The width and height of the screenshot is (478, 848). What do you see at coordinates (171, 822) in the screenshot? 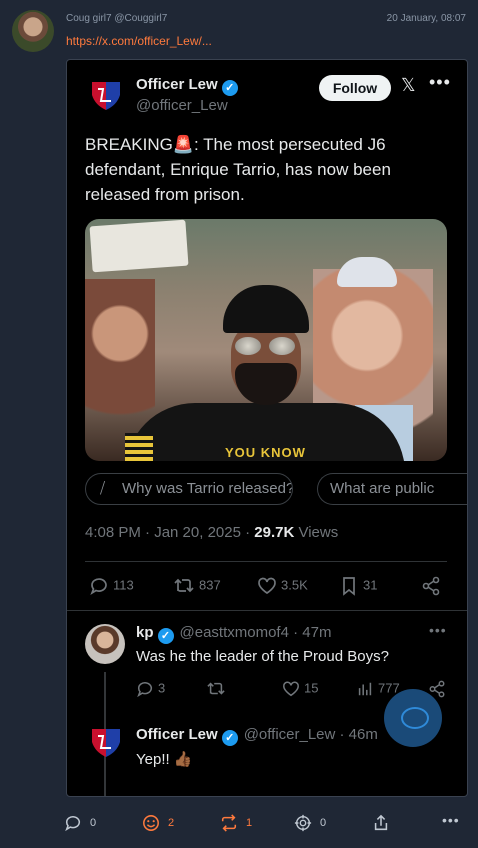
I see `reaction-count: 2` at bounding box center [171, 822].